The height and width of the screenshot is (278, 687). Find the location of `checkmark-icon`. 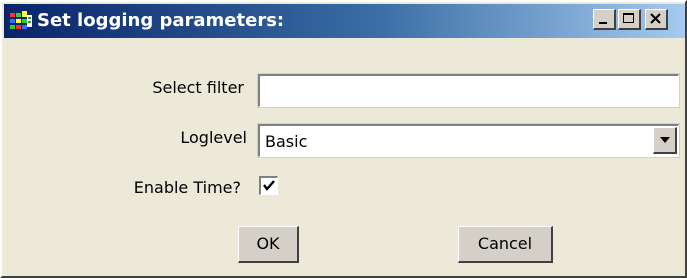

checkmark-icon is located at coordinates (269, 185).